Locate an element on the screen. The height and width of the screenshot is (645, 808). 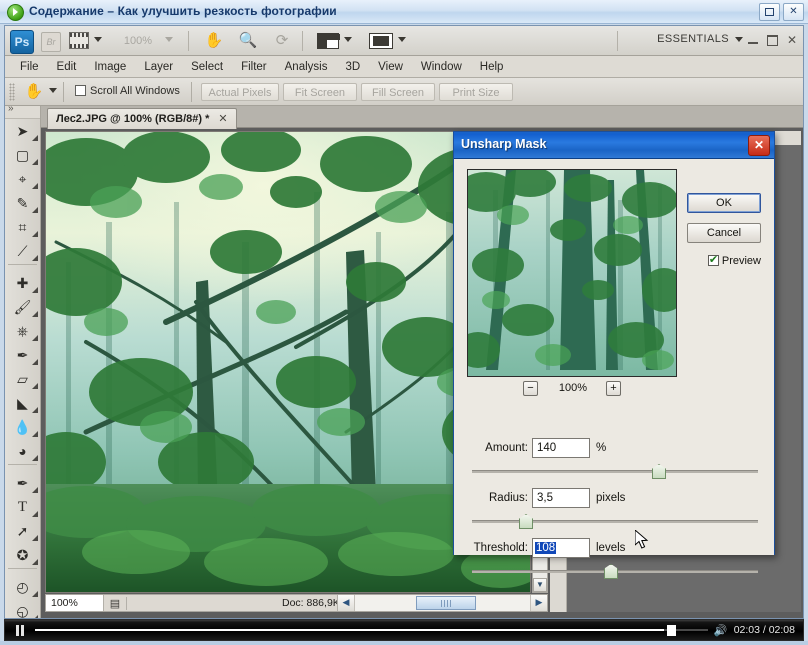
brush-tool: 🖌 is located at coordinates (22, 307).